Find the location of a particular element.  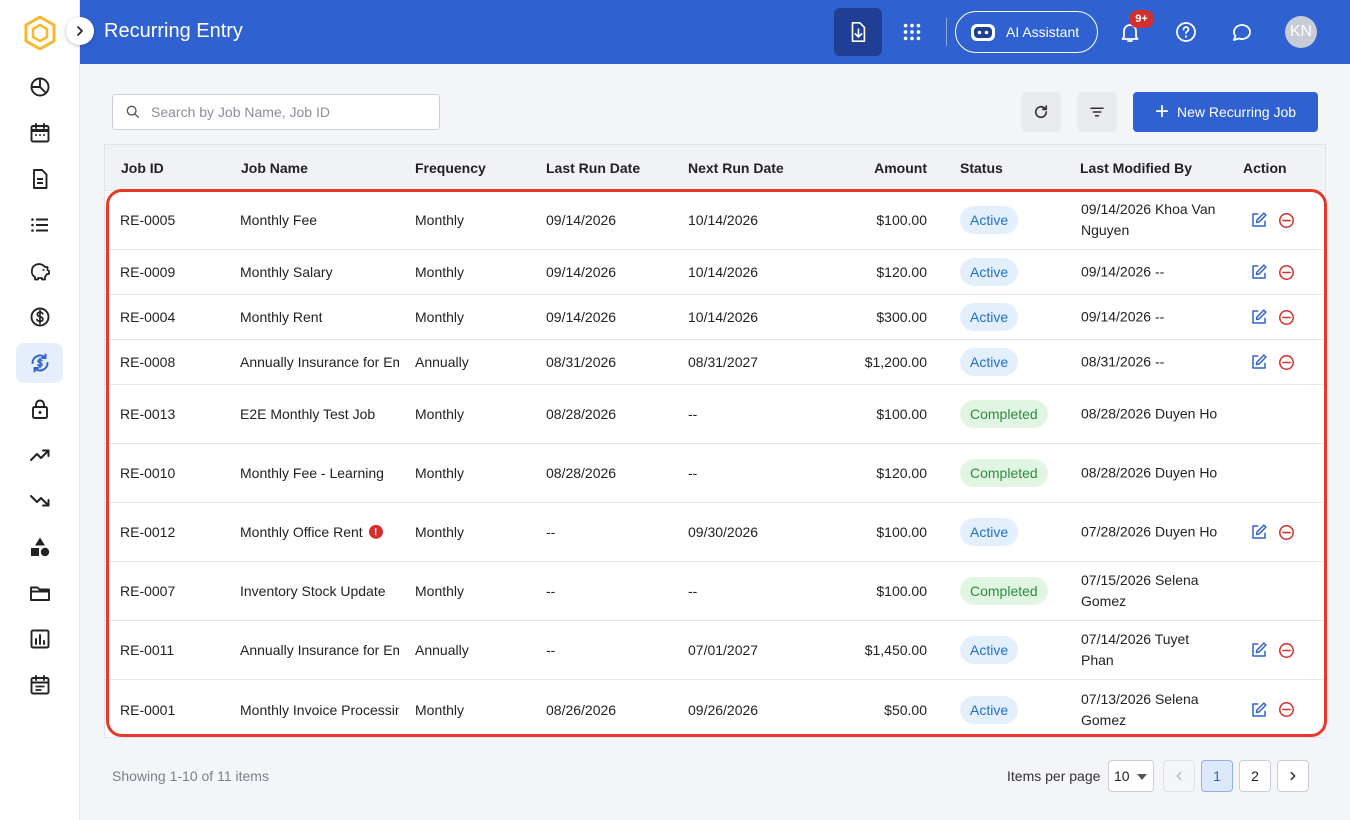

last-modified-cell: 07/14/2026 Tuyet Phan is located at coordinates (1135, 649).